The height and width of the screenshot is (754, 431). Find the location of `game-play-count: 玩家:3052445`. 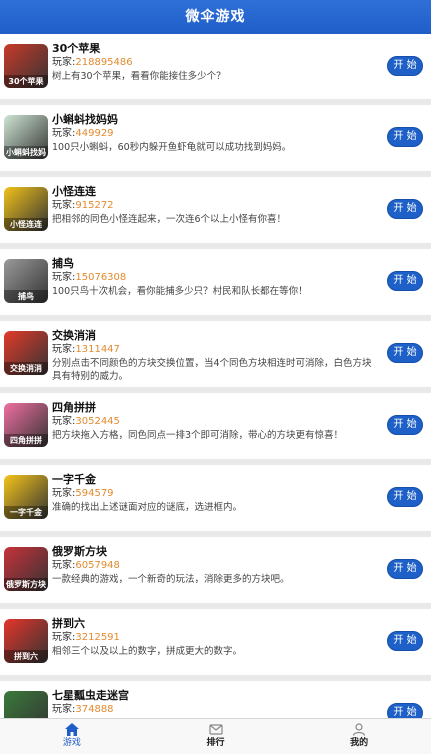

game-play-count: 玩家:3052445 is located at coordinates (216, 422).